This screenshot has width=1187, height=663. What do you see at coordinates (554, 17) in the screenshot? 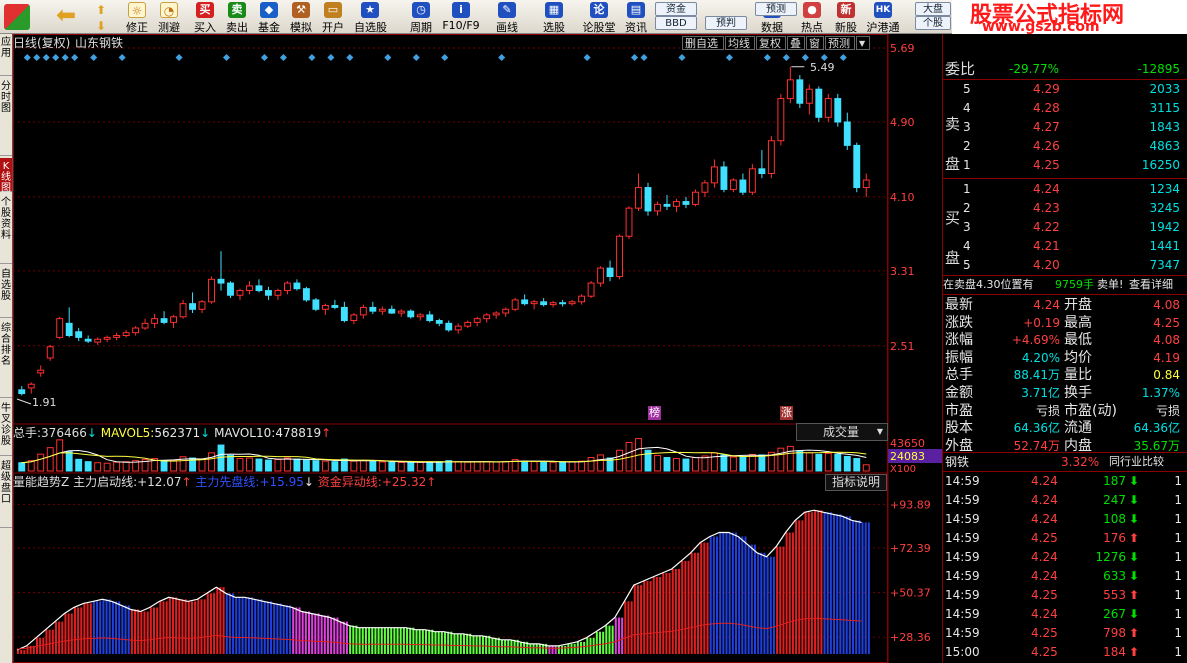
I see `pick-button: ▦ 选股` at bounding box center [554, 17].